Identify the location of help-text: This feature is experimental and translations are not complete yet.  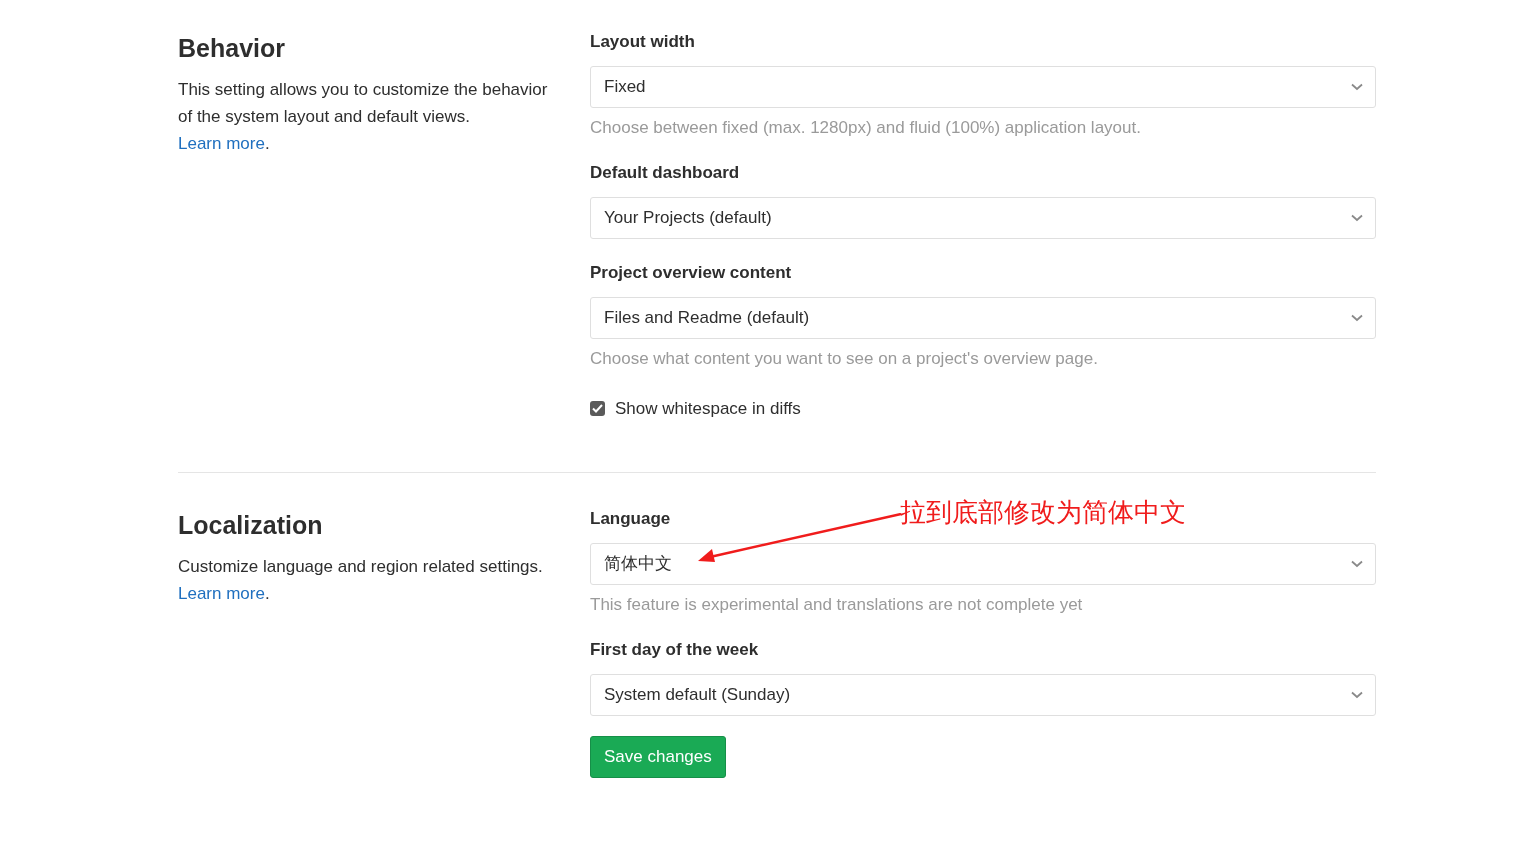
(837, 604).